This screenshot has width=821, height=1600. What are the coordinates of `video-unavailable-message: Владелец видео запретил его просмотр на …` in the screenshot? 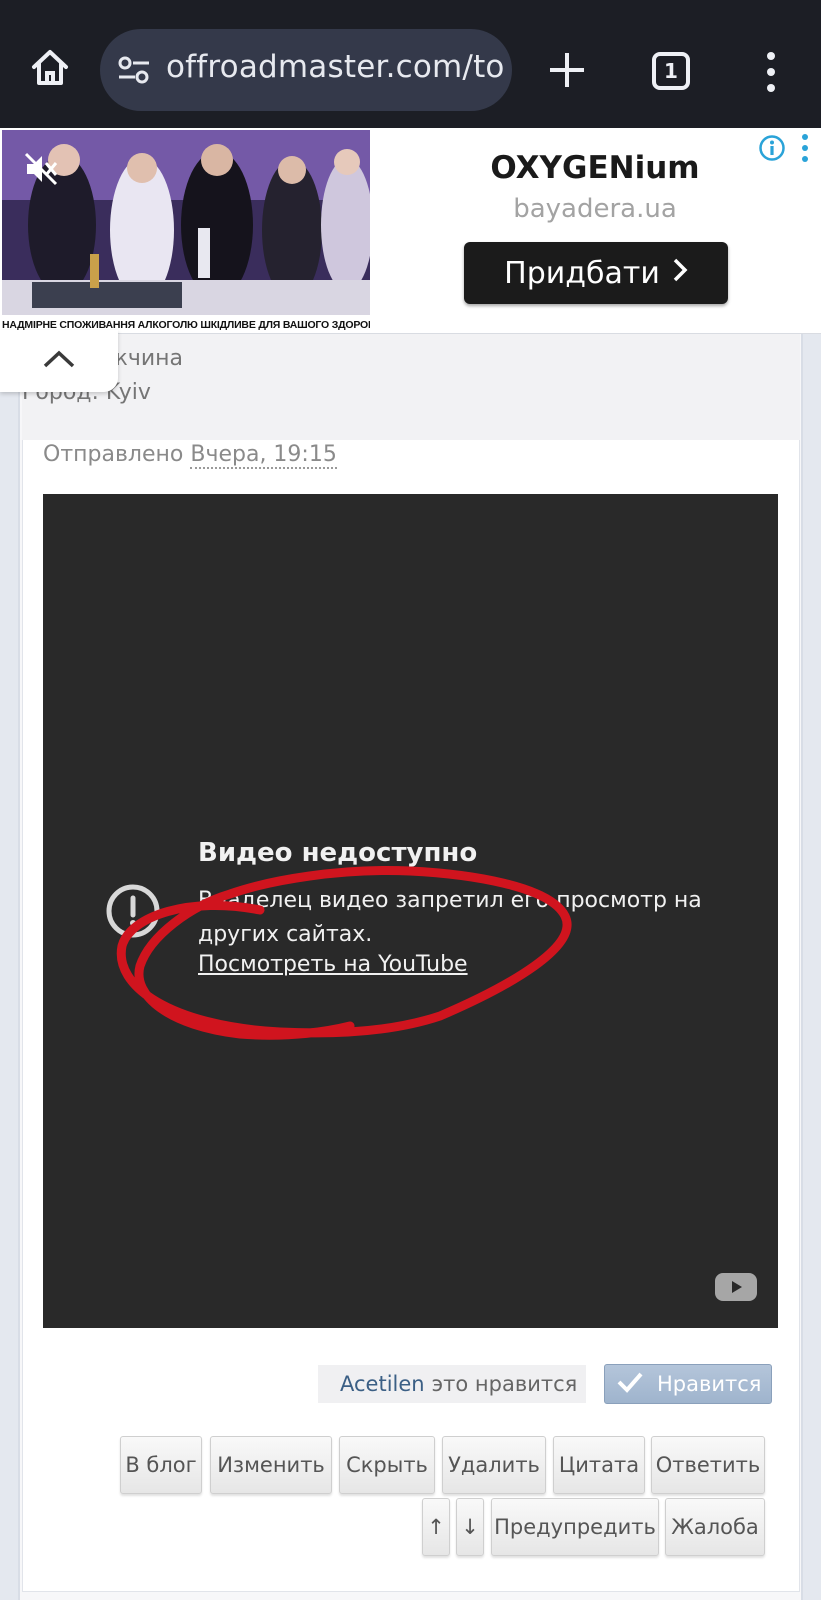 It's located at (450, 917).